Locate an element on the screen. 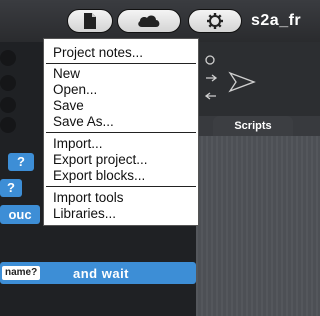  menu-item-new: New is located at coordinates (66, 73).